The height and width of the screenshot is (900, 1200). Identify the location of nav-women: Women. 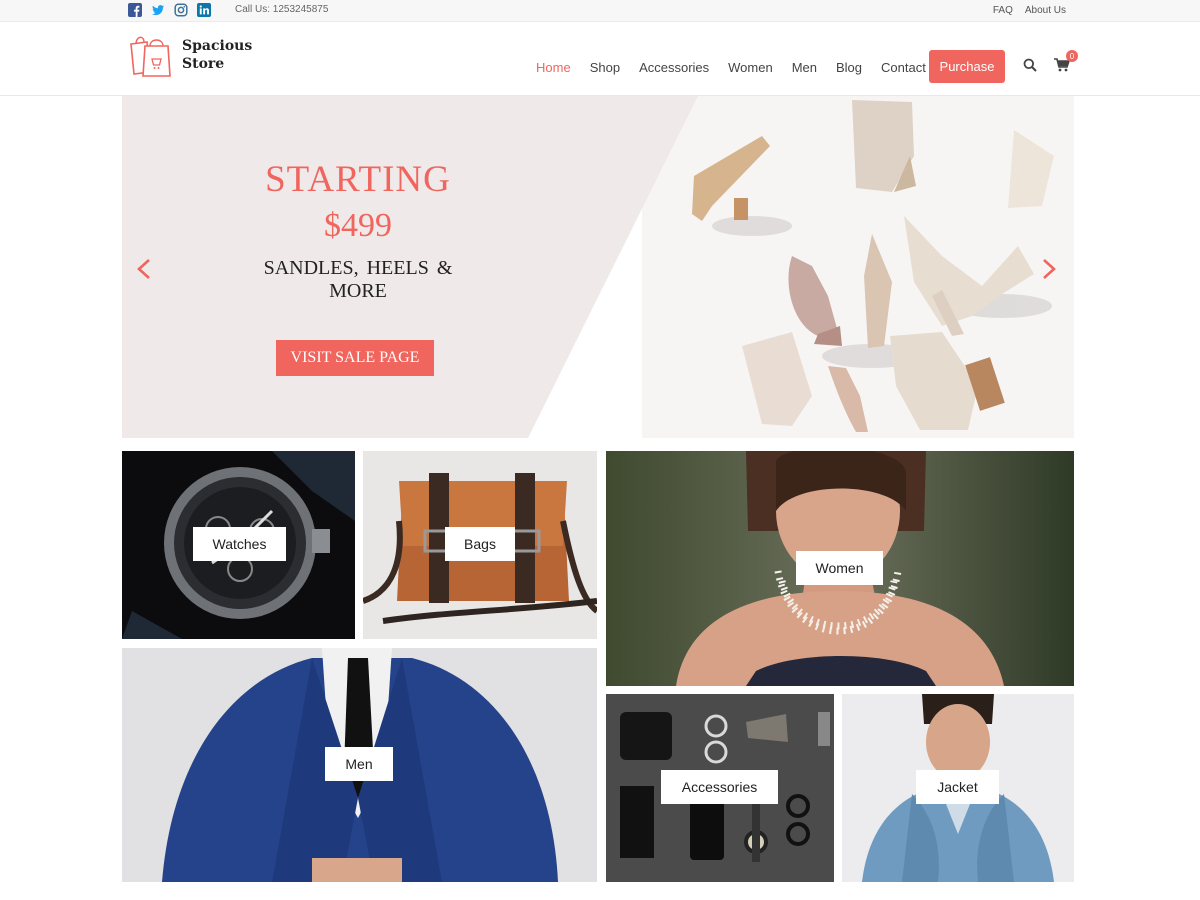
(750, 67).